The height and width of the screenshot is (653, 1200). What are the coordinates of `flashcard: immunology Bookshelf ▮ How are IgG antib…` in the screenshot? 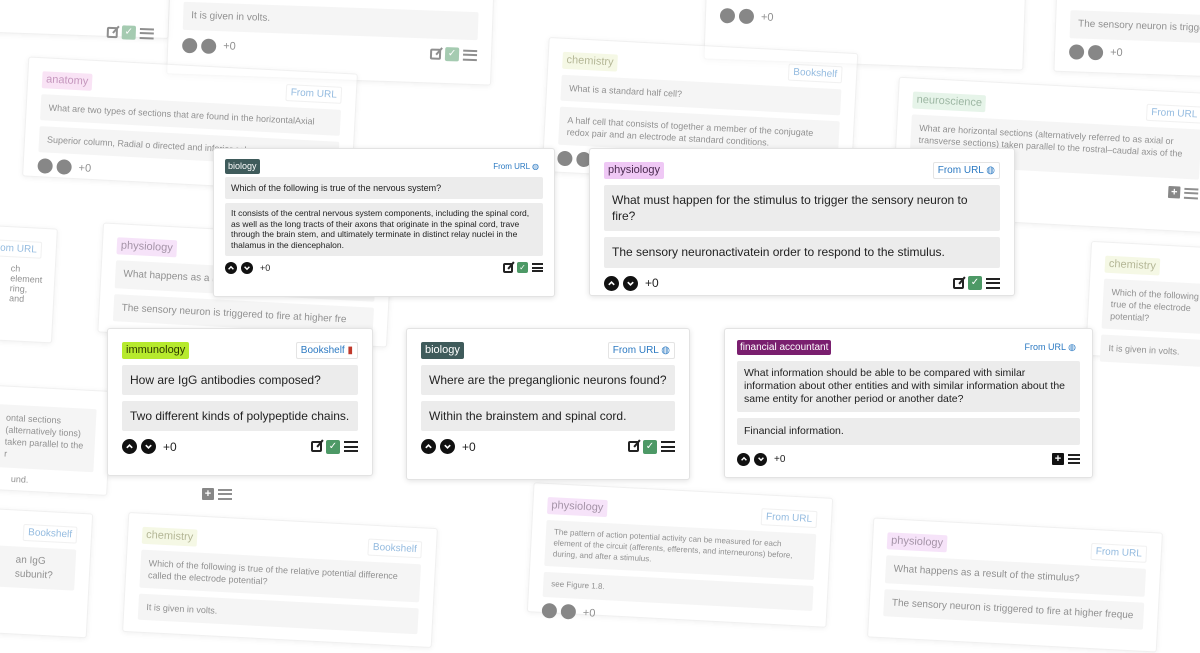 It's located at (240, 402).